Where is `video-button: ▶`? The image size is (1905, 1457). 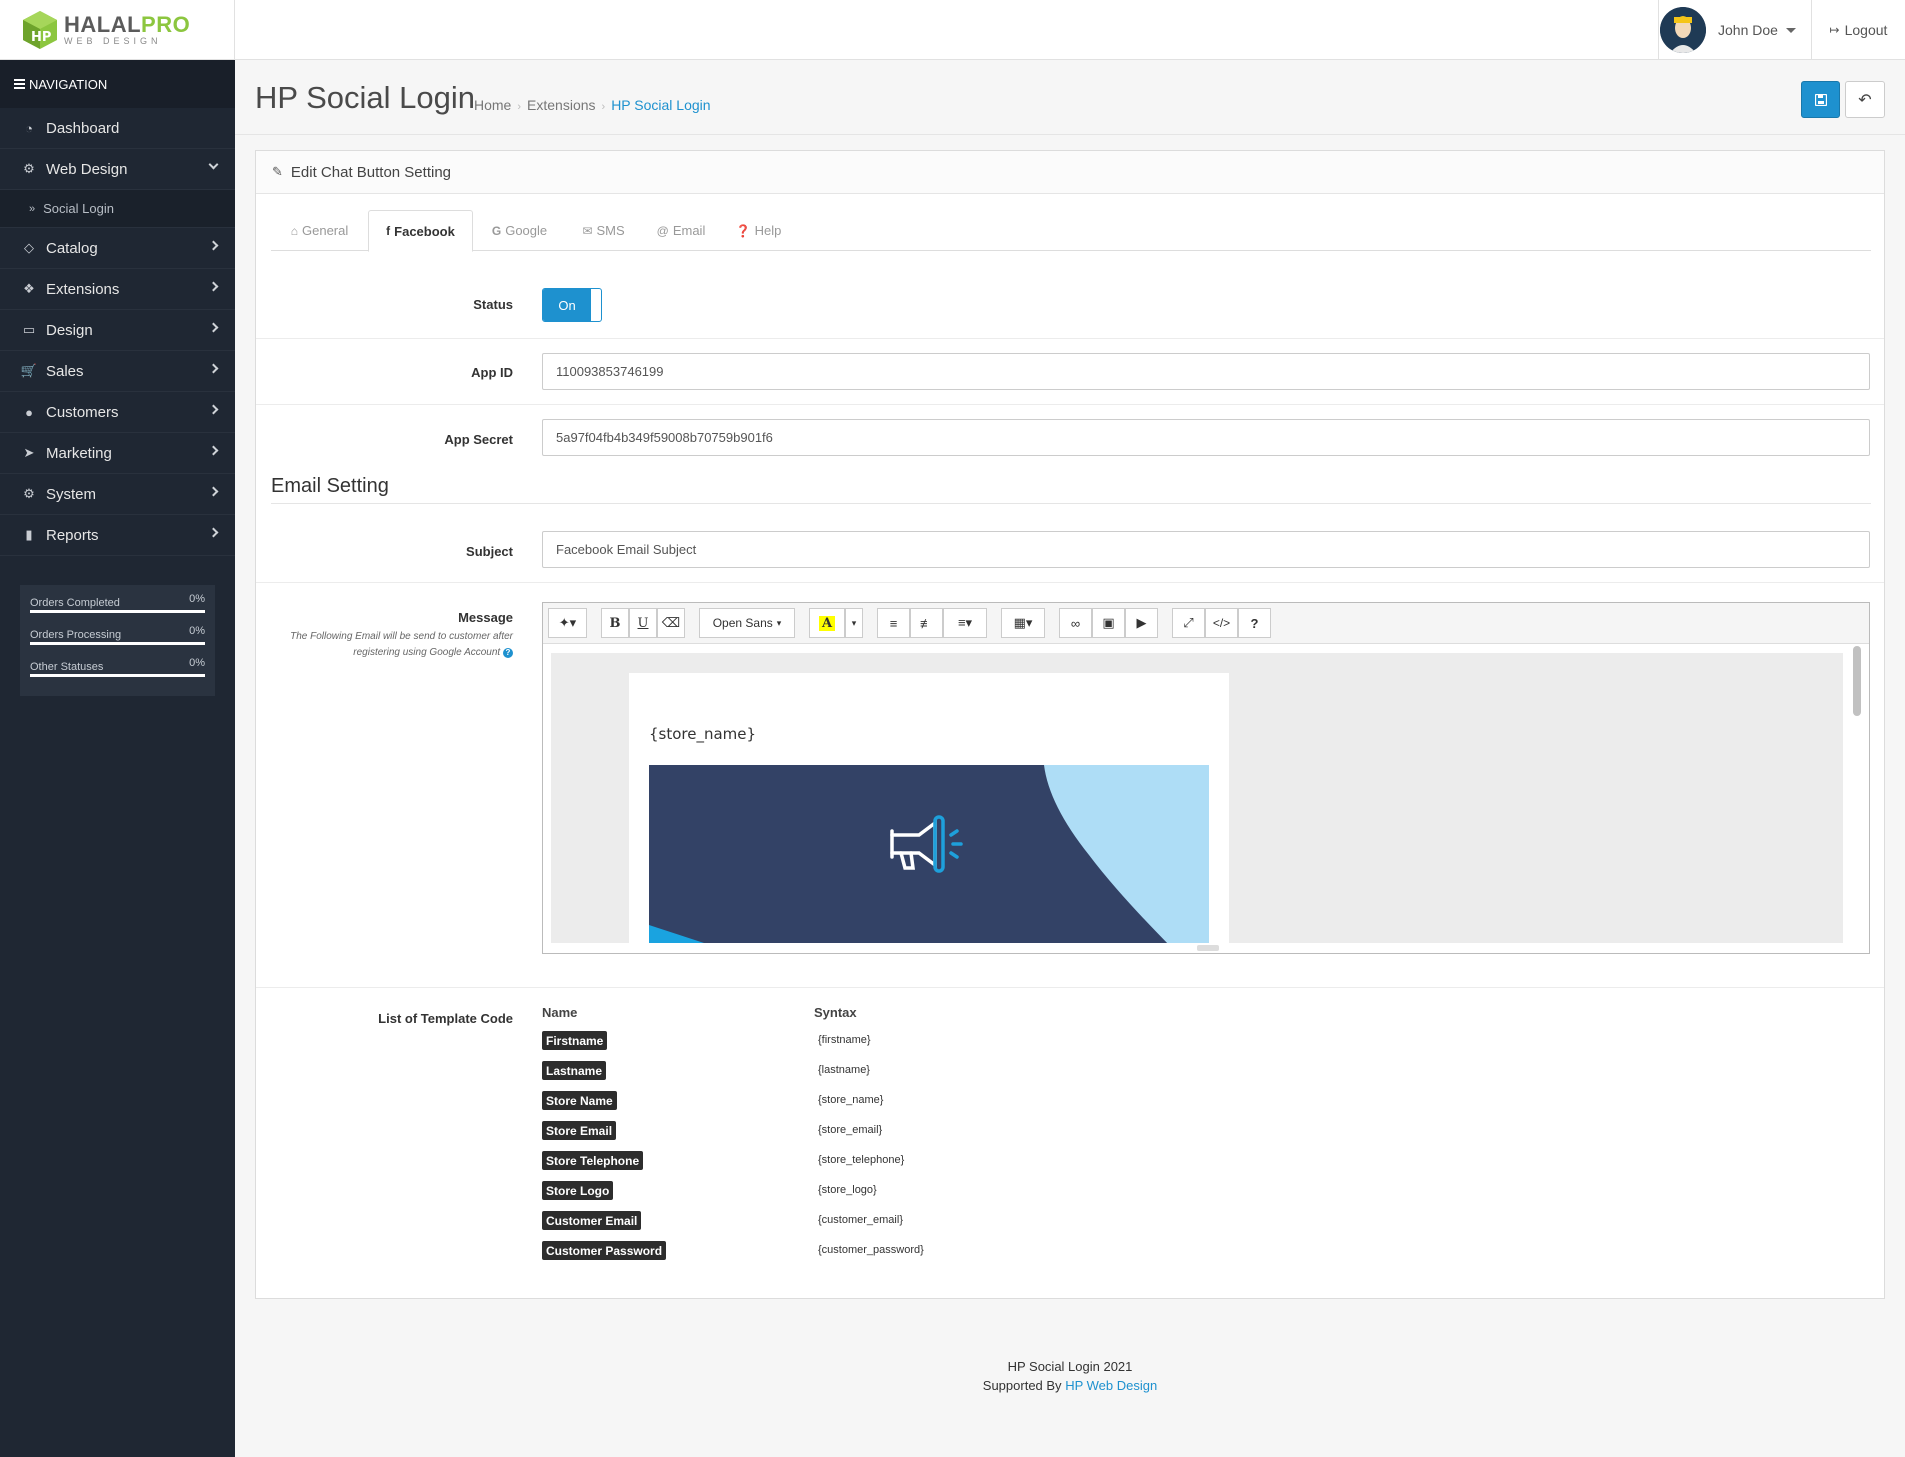 video-button: ▶ is located at coordinates (1141, 623).